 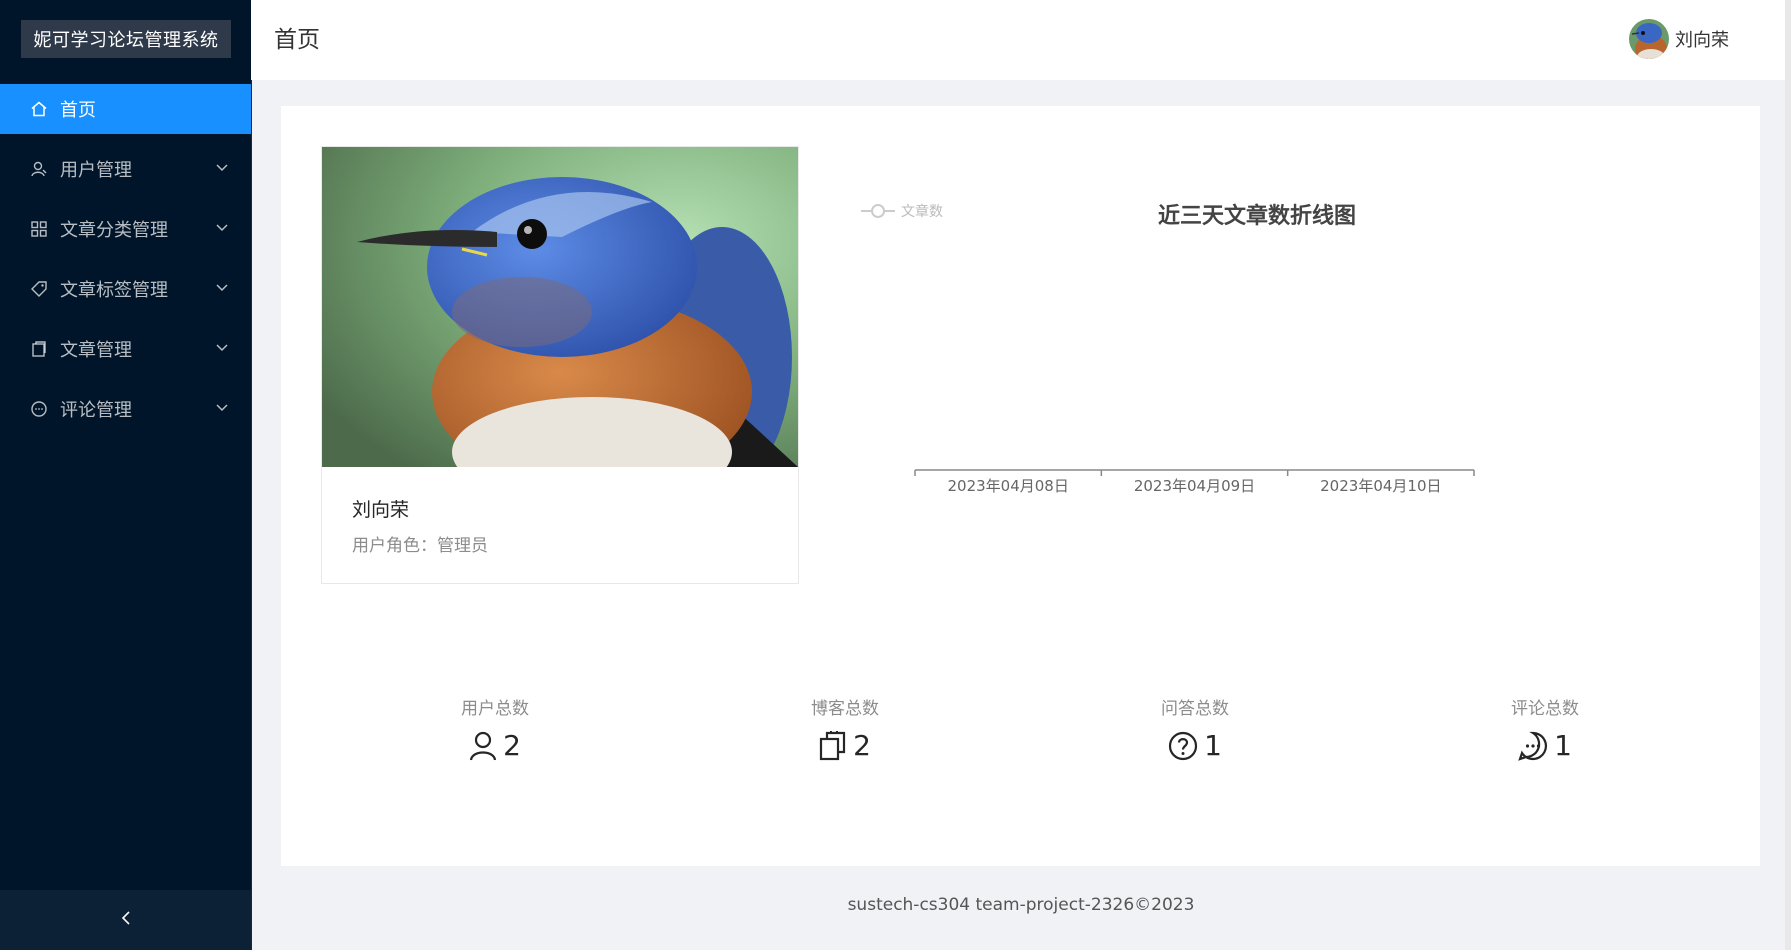 I want to click on profile-card: 刘向荣 用户角色：管理员, so click(x=560, y=365).